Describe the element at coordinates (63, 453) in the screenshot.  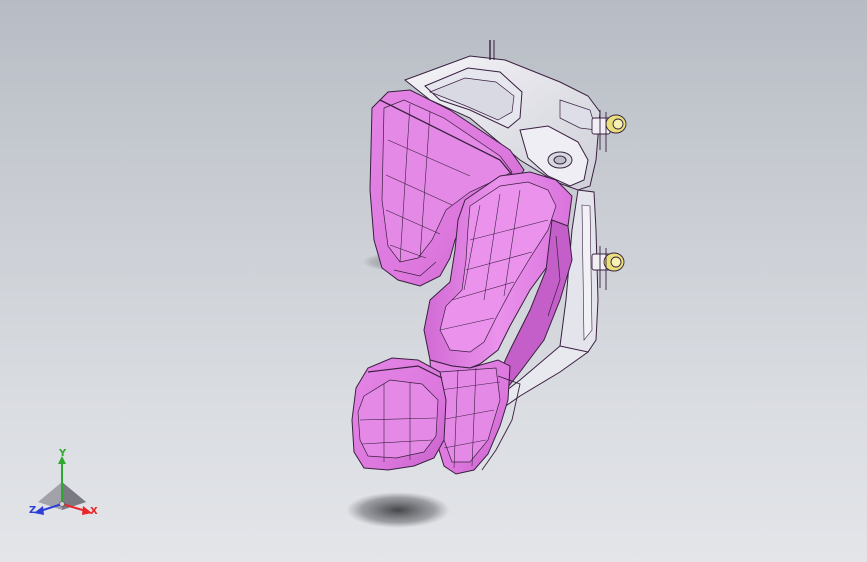
I see `y-axis-label: Y` at that location.